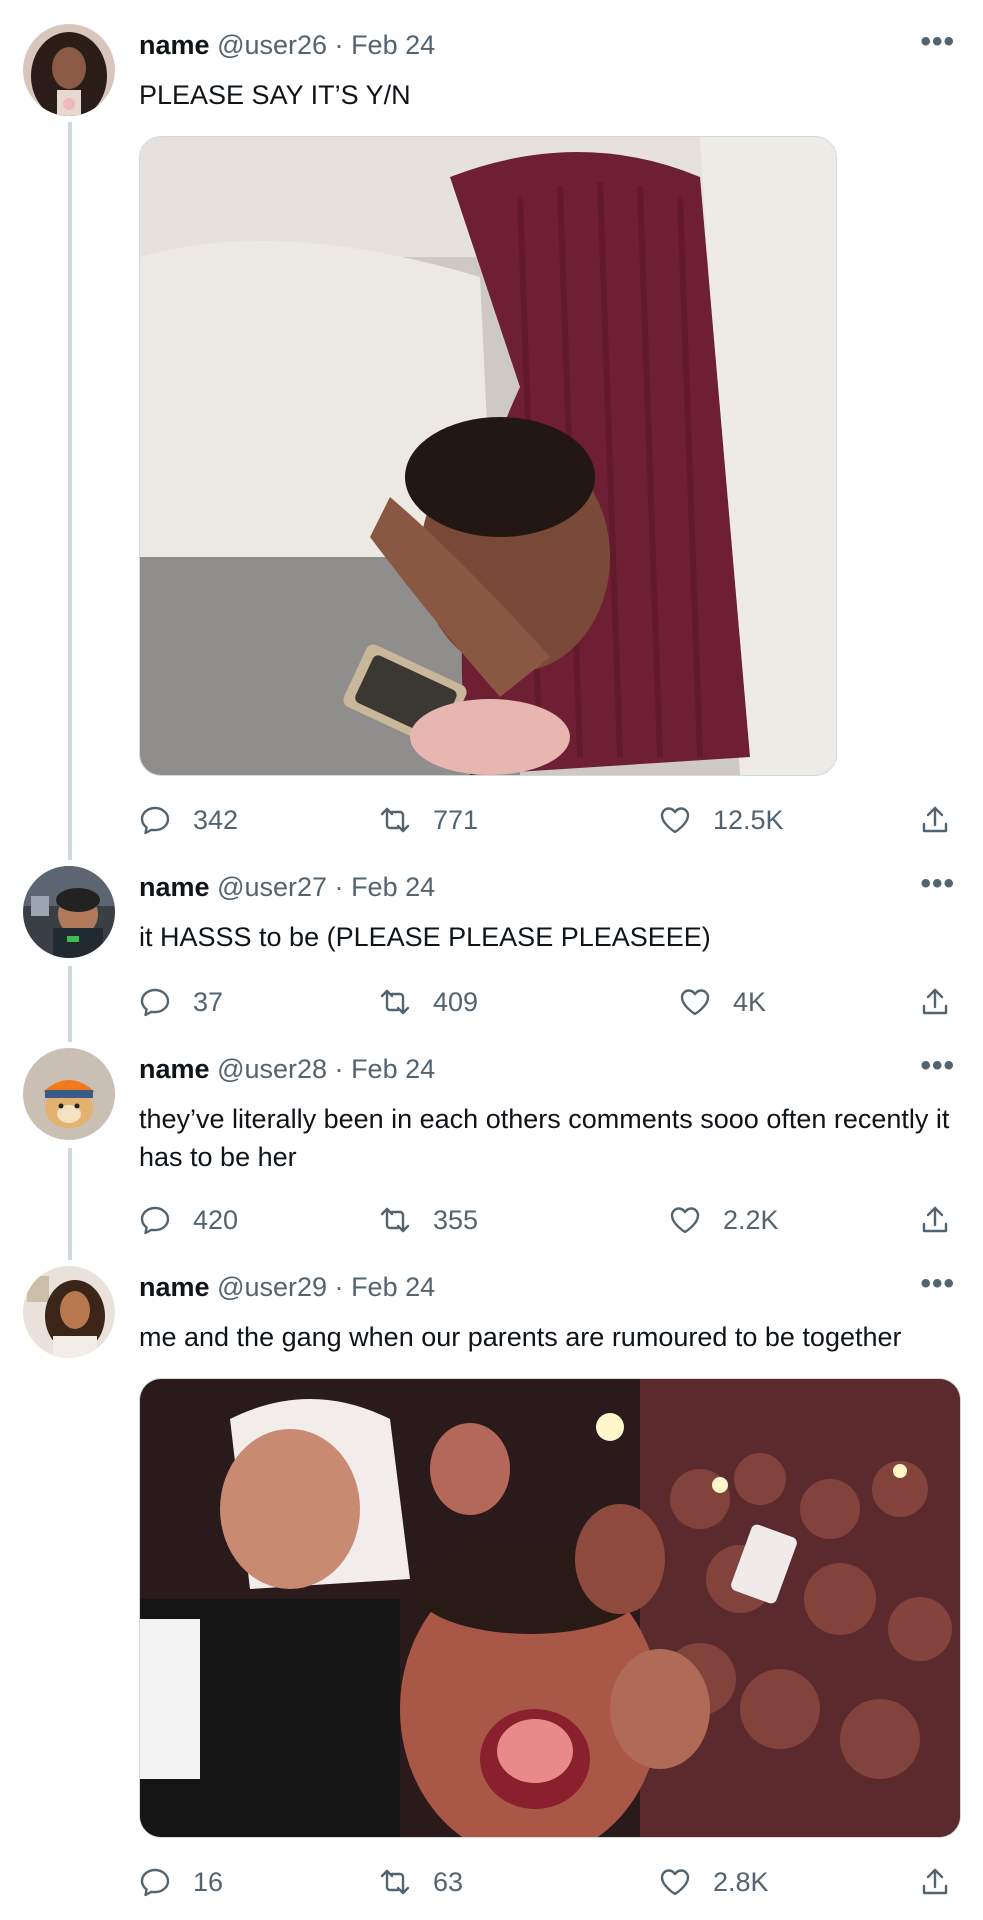  Describe the element at coordinates (428, 1220) in the screenshot. I see `retweet-button: 355` at that location.